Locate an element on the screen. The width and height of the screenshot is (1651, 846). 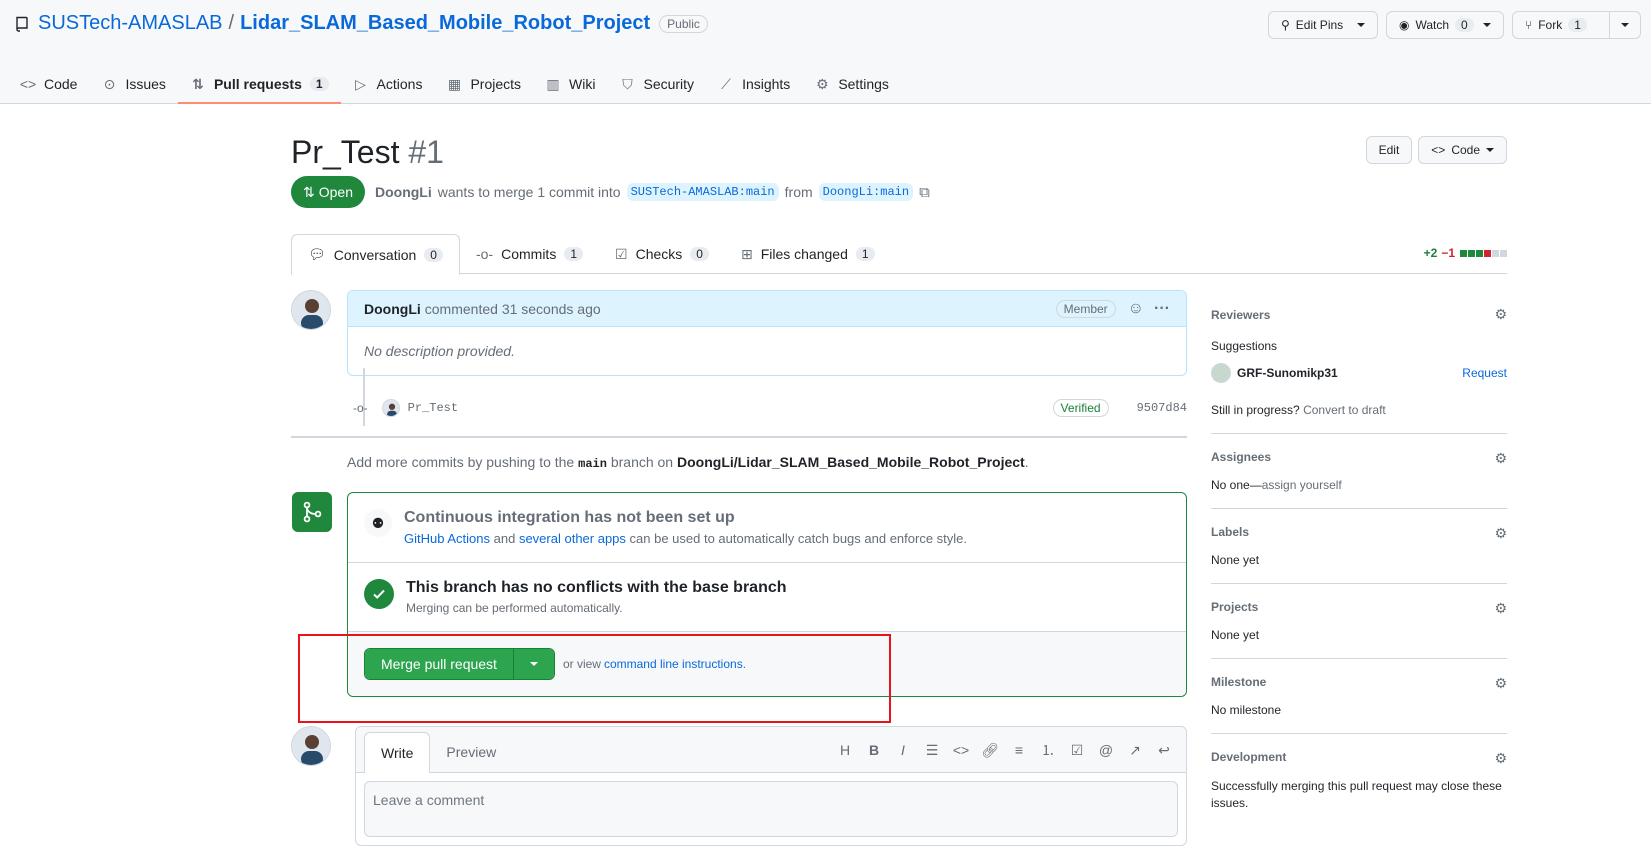
unordered-list-icon: ≡ is located at coordinates (1019, 750).